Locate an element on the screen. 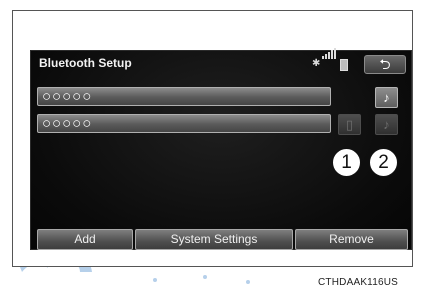 This screenshot has width=421, height=291. system-settings-button: System Settings is located at coordinates (214, 239).